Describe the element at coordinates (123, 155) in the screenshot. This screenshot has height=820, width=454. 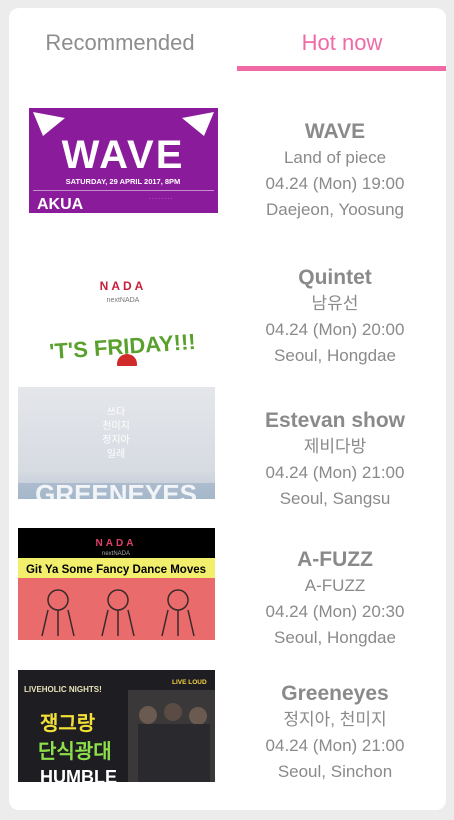
I see `poster-headline: WAVE` at that location.